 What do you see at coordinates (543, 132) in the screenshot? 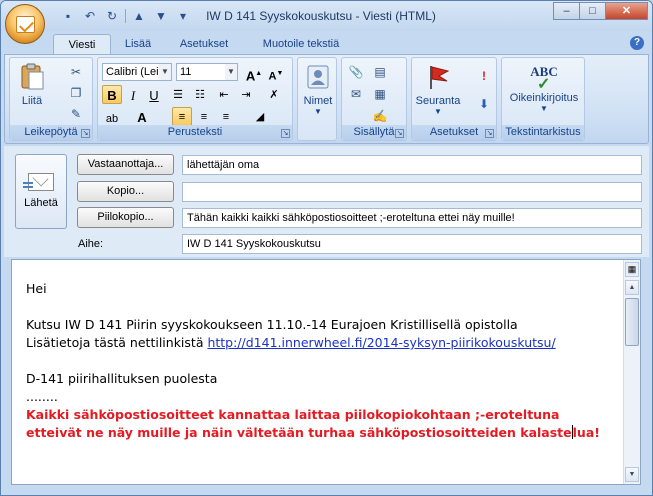
I see `proofing-group-label: Tekstintarkistus` at bounding box center [543, 132].